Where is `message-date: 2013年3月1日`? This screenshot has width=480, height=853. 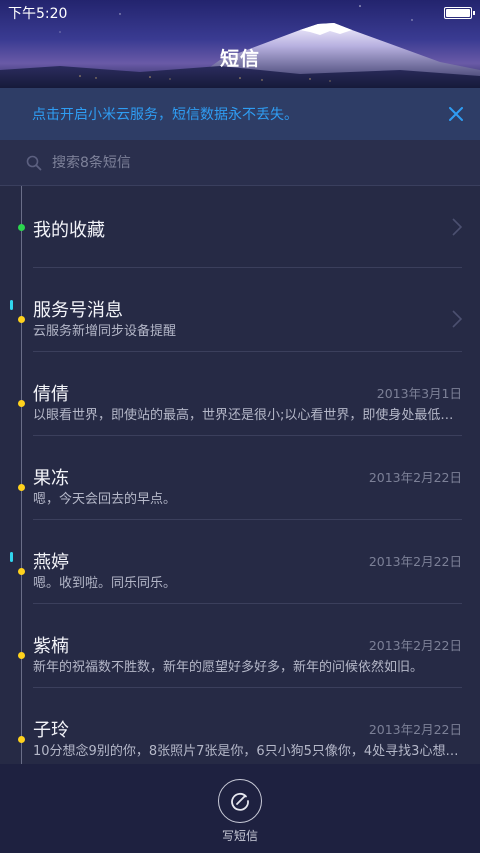 message-date: 2013年3月1日 is located at coordinates (419, 393).